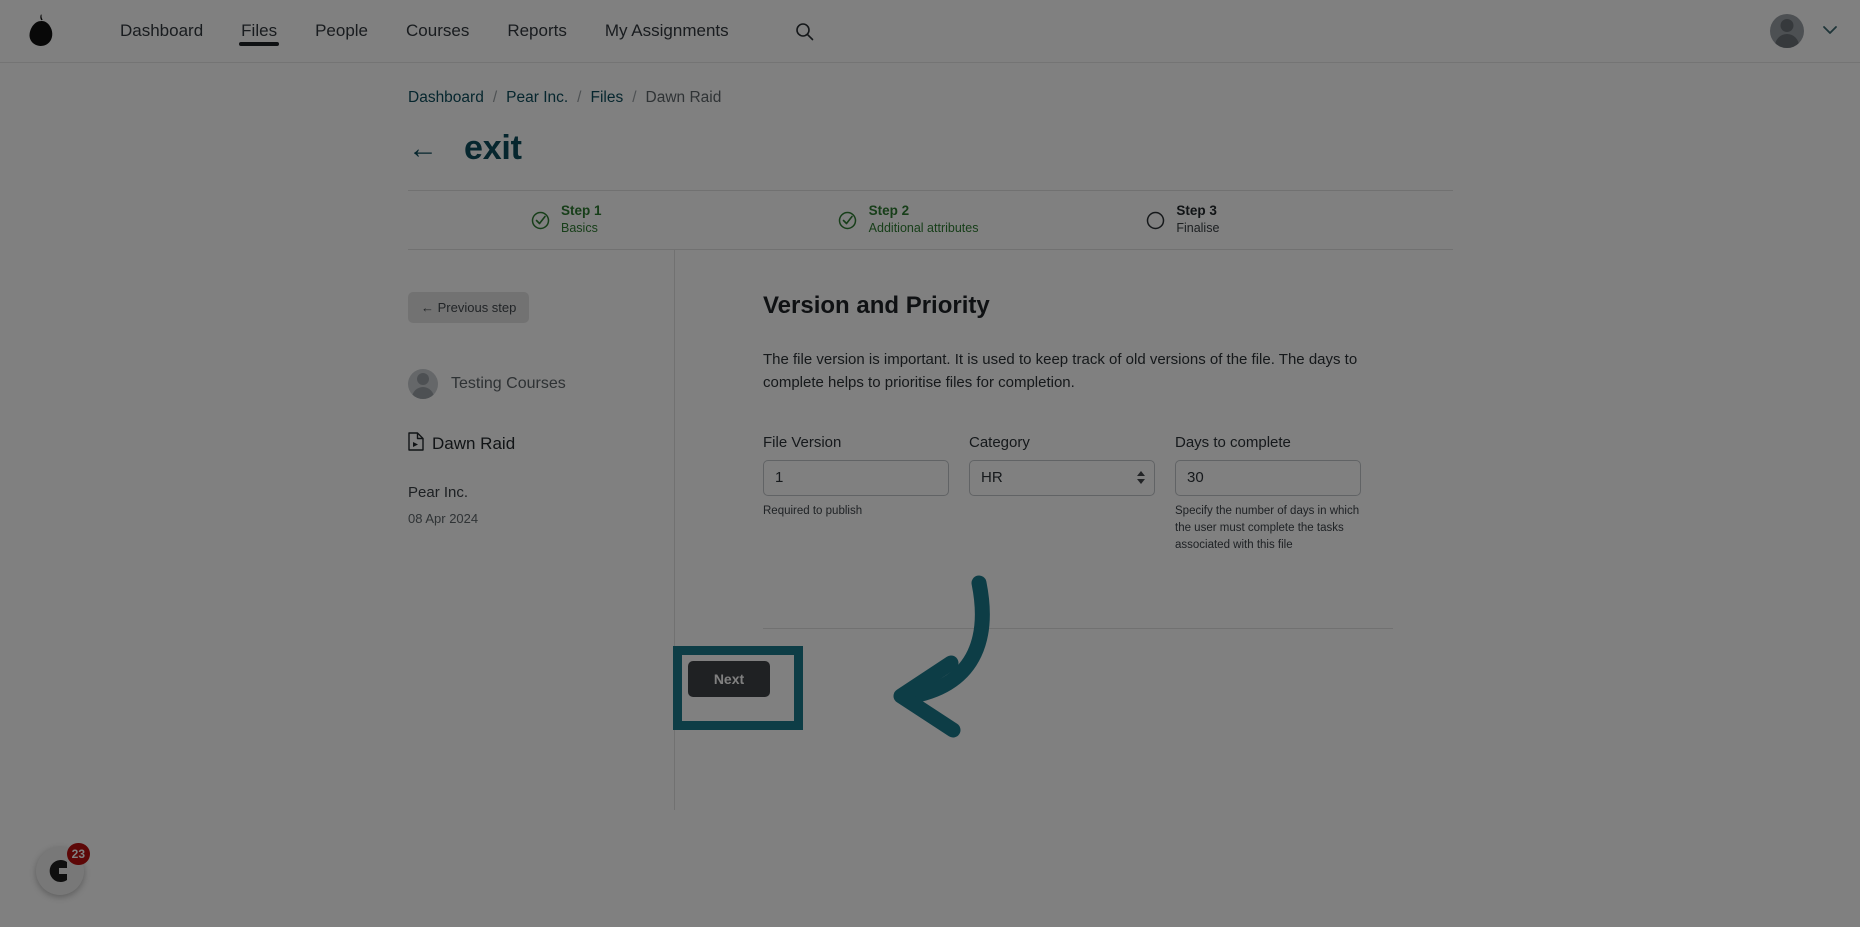 The width and height of the screenshot is (1860, 927). I want to click on breadcrumb-item-dashboard: Dashboard, so click(446, 98).